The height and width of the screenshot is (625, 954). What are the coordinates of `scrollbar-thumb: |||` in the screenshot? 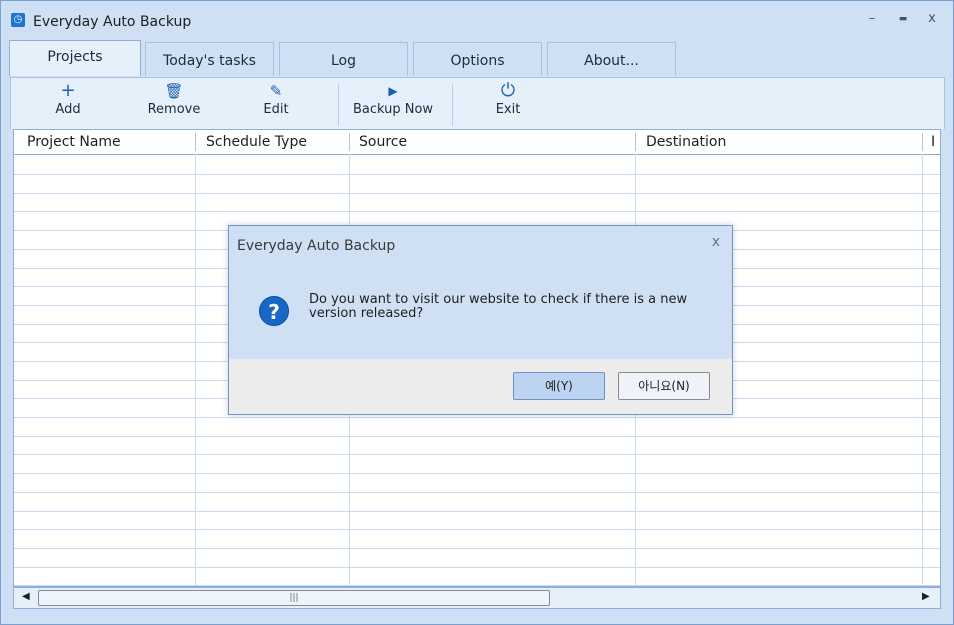 It's located at (294, 598).